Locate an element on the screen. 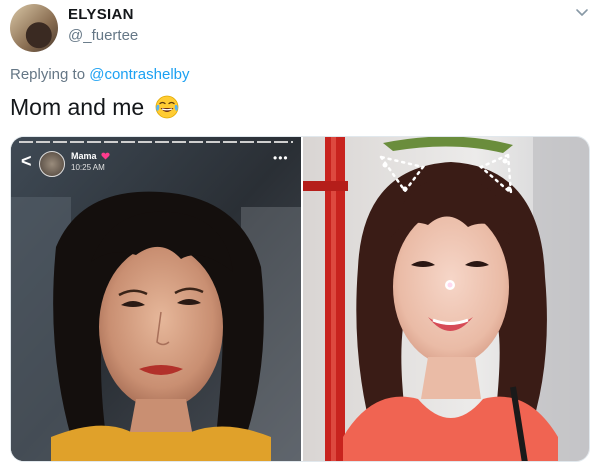 This screenshot has height=474, width=600. reply-context: Replying to @contrashelby is located at coordinates (100, 74).